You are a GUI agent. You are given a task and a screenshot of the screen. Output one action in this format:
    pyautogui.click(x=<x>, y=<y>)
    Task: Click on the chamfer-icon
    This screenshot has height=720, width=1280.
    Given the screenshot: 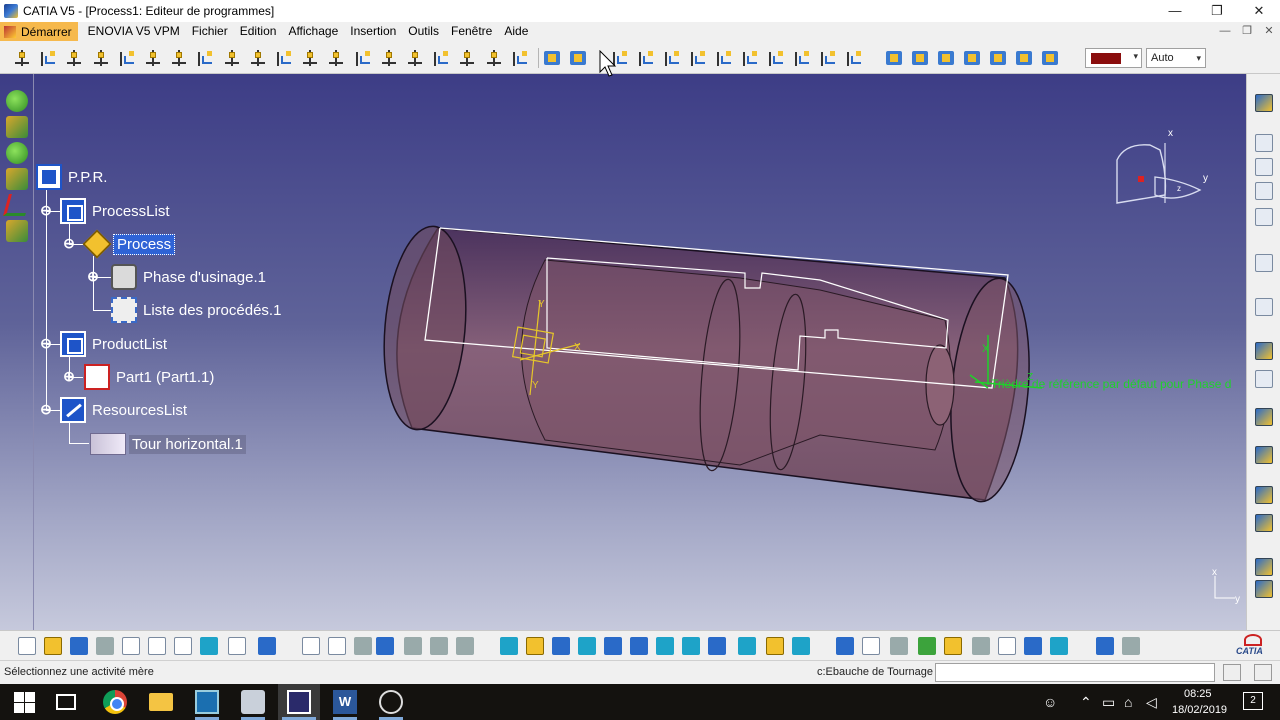 What is the action you would take?
    pyautogui.click(x=363, y=58)
    